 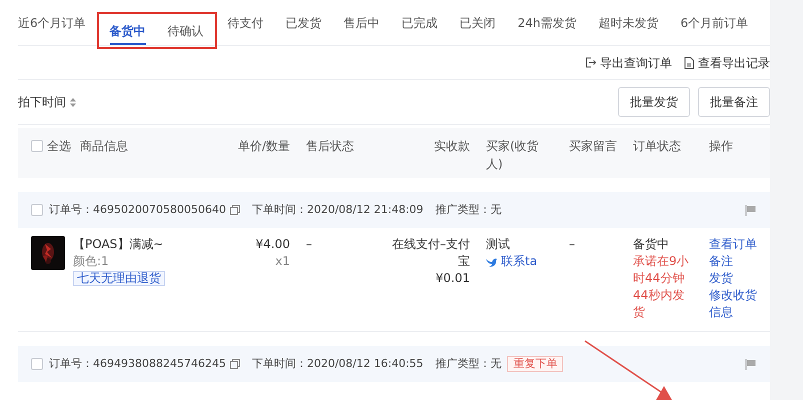 I want to click on column-header: 商品信息, so click(x=104, y=146).